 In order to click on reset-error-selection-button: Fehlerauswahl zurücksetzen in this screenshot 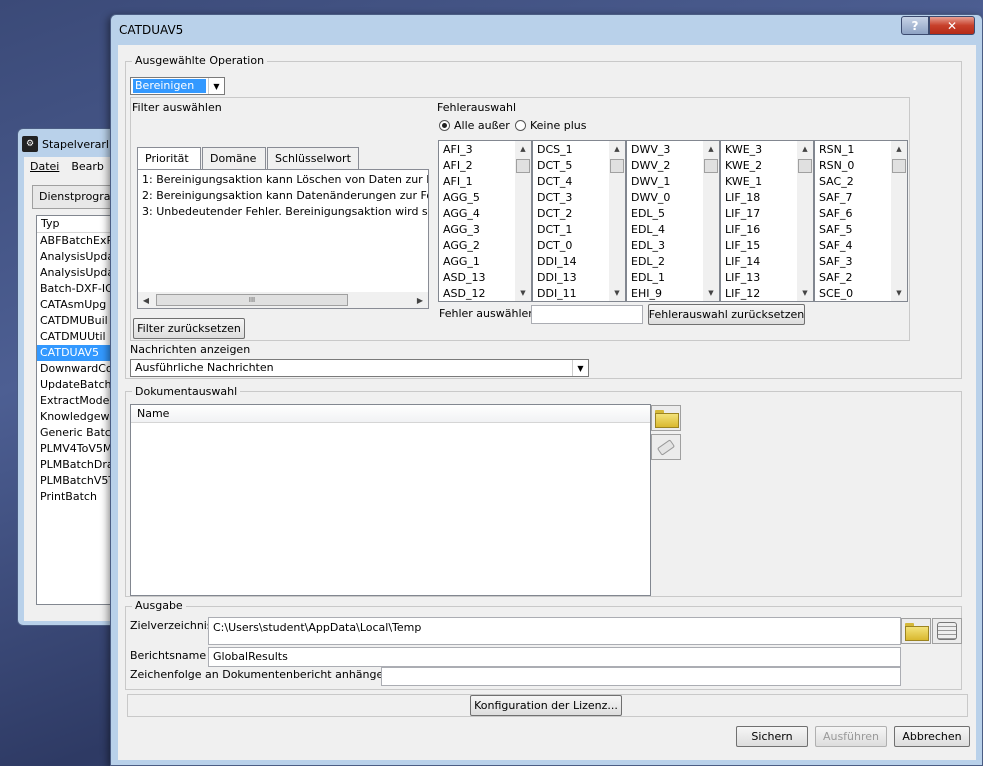, I will do `click(726, 314)`.